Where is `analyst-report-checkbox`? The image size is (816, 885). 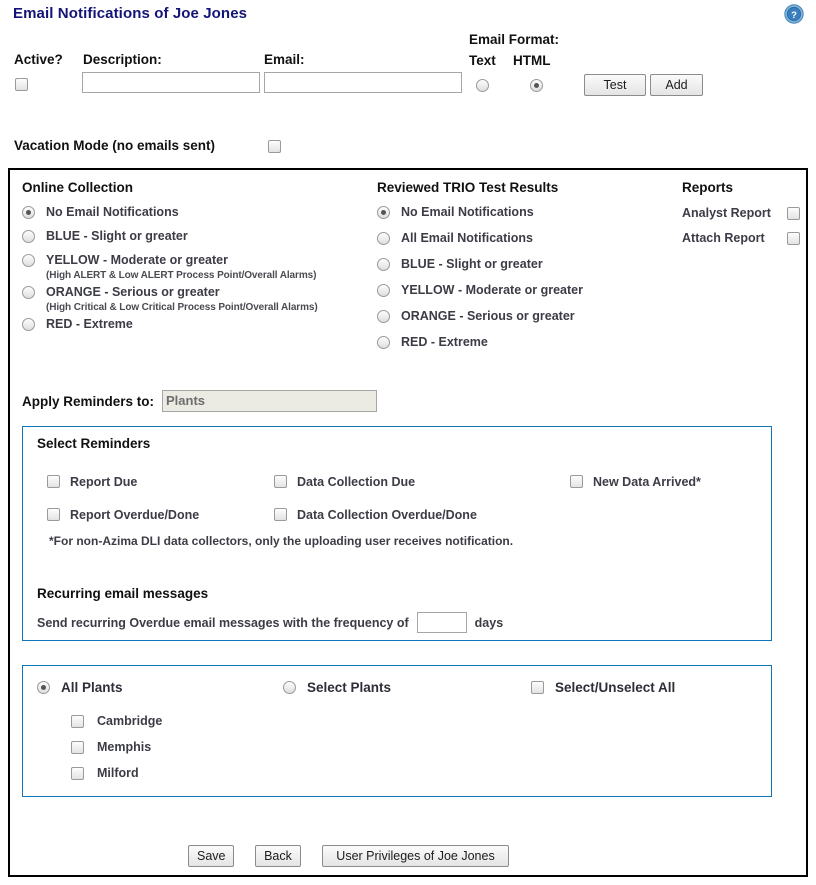
analyst-report-checkbox is located at coordinates (793, 213).